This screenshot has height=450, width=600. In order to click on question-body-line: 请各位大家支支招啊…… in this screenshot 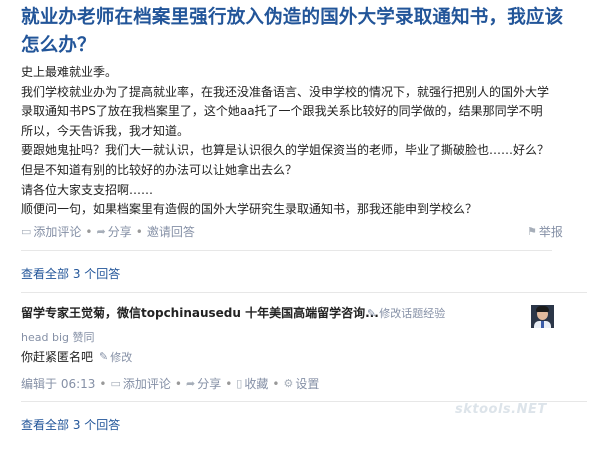, I will do `click(87, 189)`.